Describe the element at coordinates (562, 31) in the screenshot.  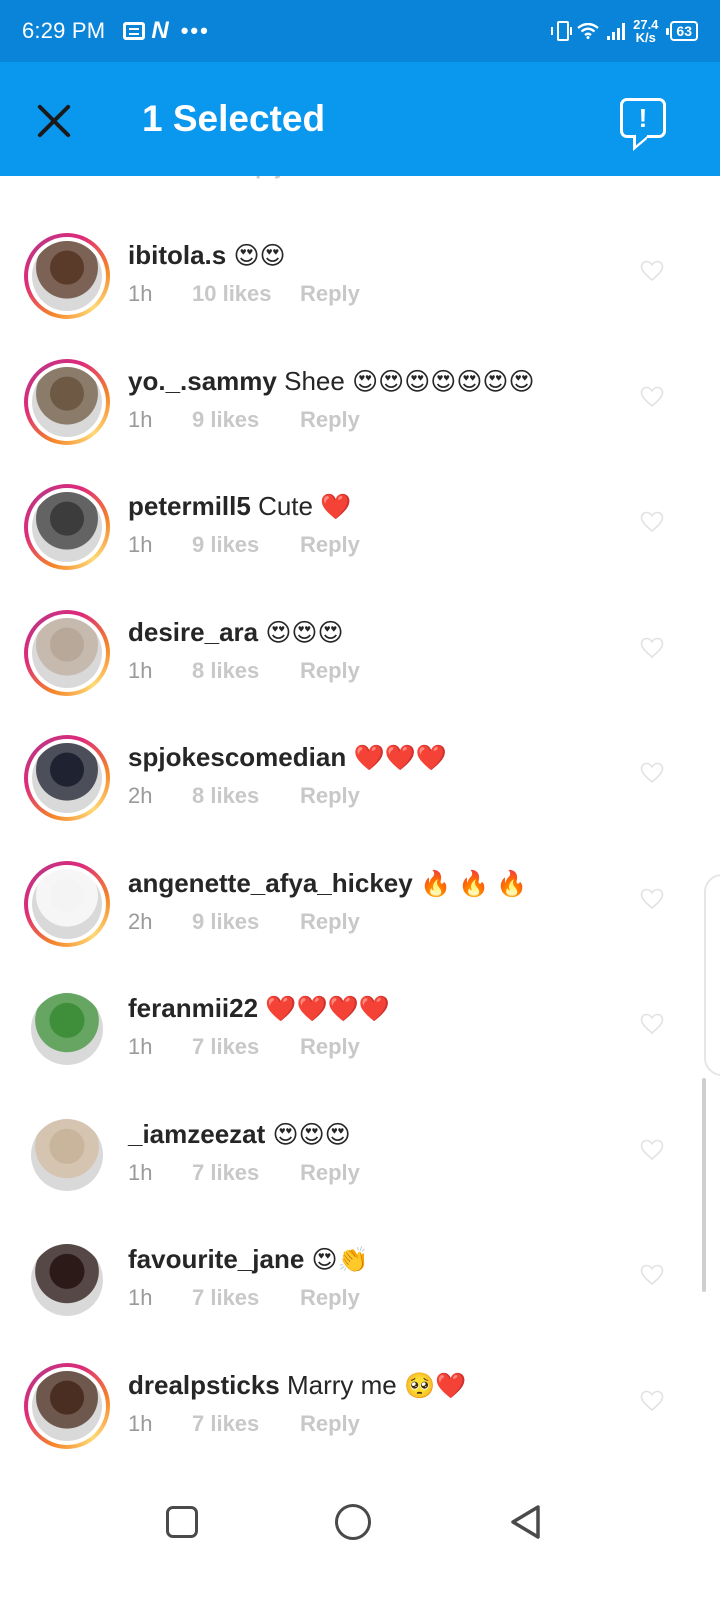
I see `vibrate-icon` at that location.